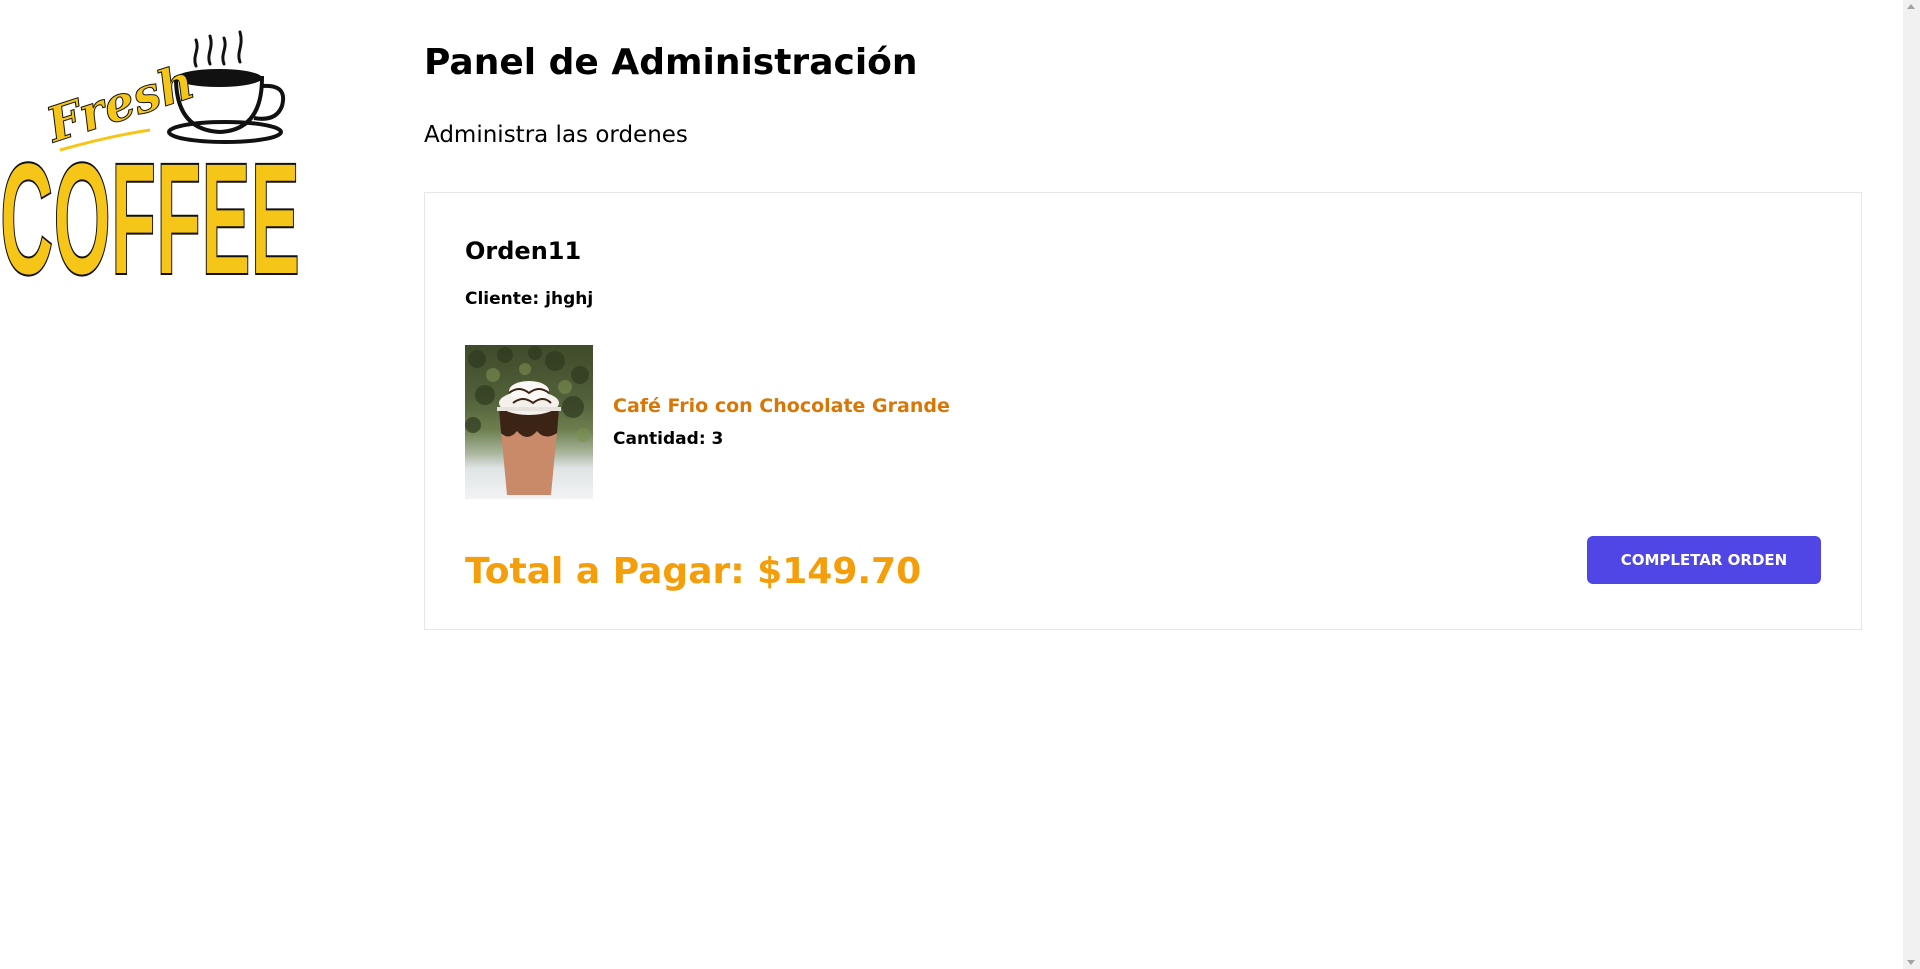  I want to click on quantity-label: Cantidad:, so click(659, 439).